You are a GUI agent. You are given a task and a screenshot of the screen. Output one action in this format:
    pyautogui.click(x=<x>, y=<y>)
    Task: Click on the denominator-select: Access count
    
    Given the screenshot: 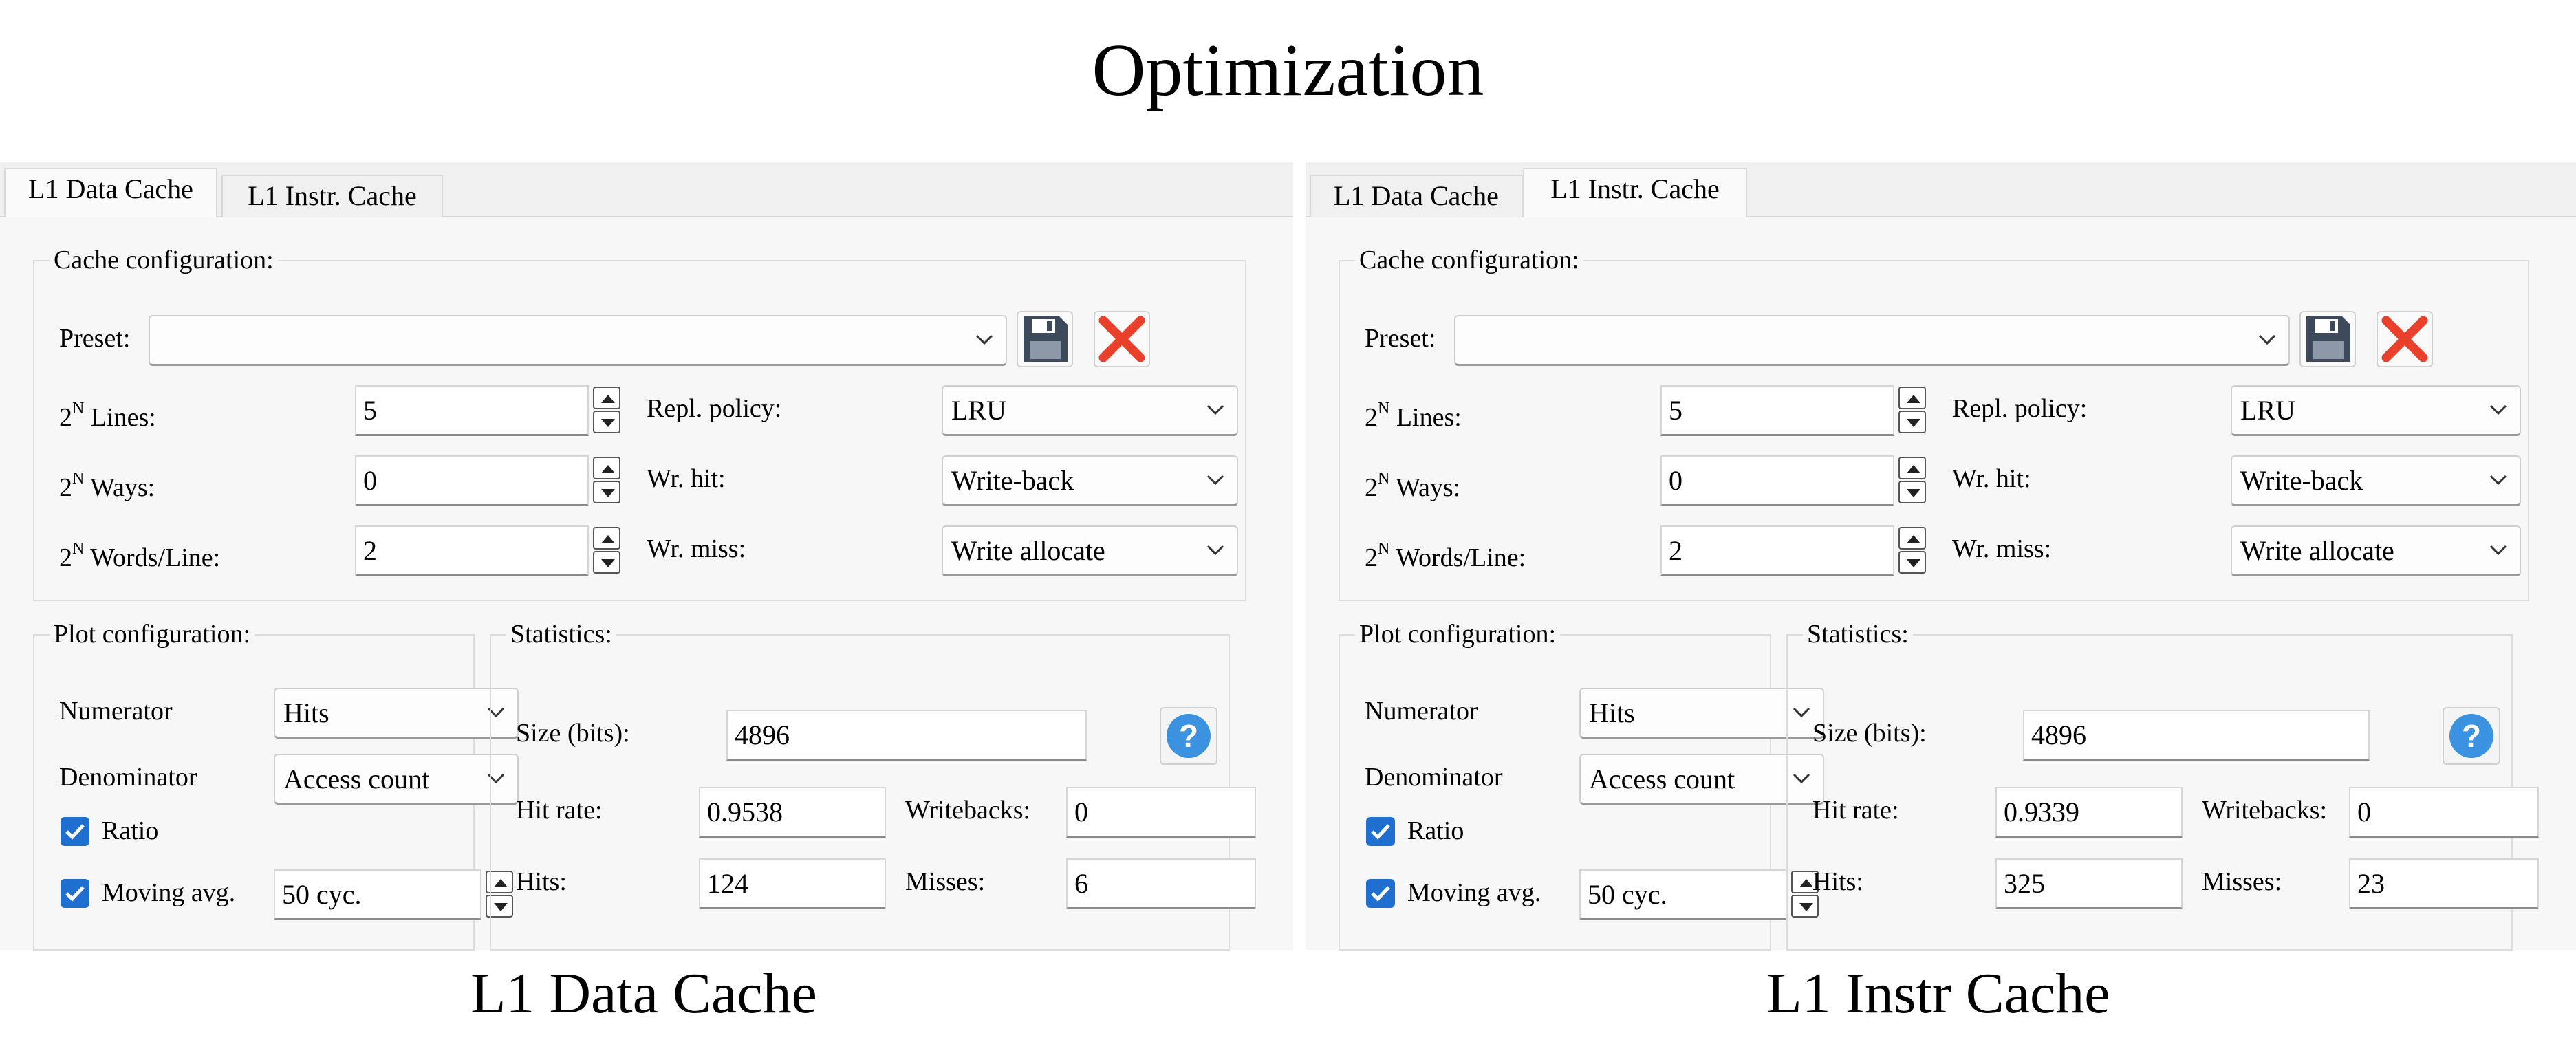 What is the action you would take?
    pyautogui.click(x=397, y=780)
    